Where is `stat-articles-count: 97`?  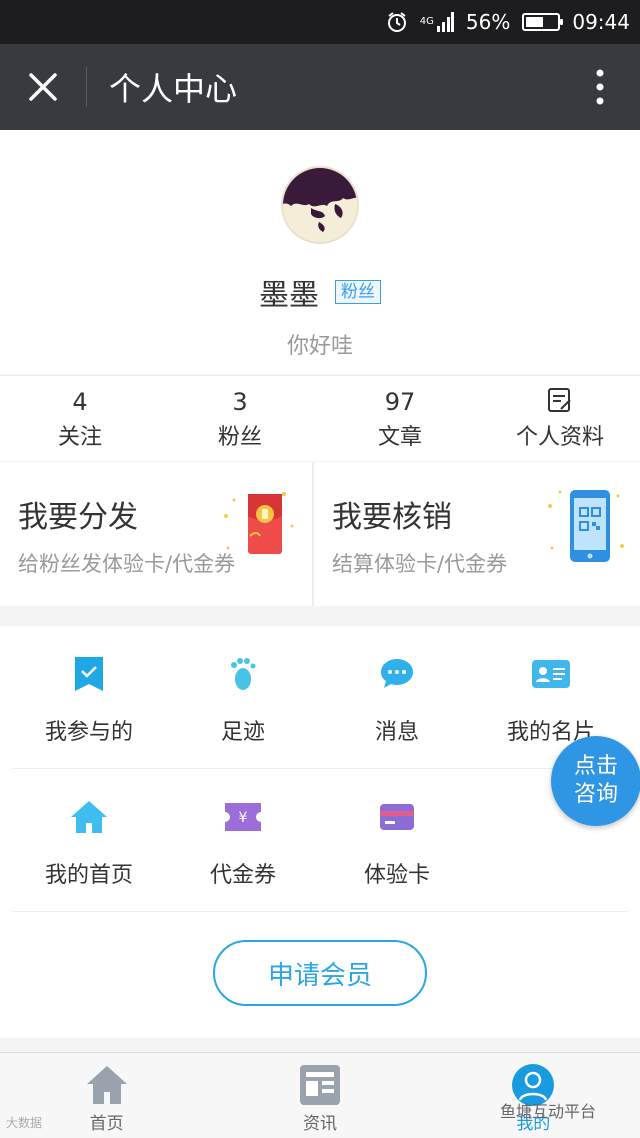
stat-articles-count: 97 is located at coordinates (400, 401).